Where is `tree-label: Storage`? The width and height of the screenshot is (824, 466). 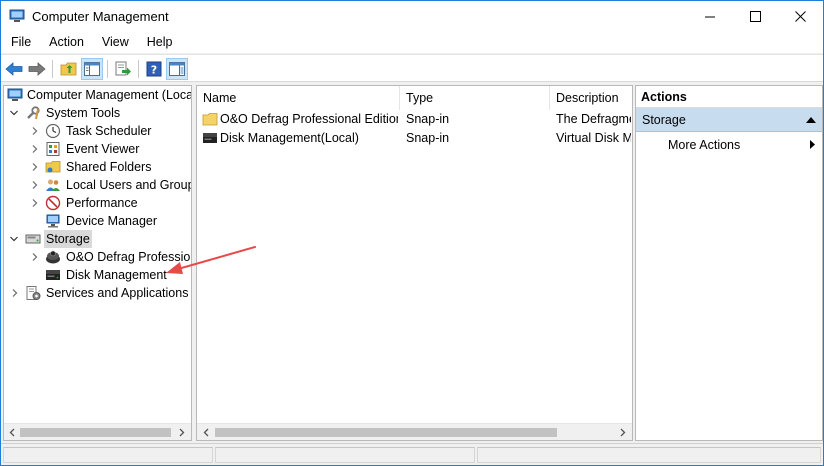
tree-label: Storage is located at coordinates (68, 239).